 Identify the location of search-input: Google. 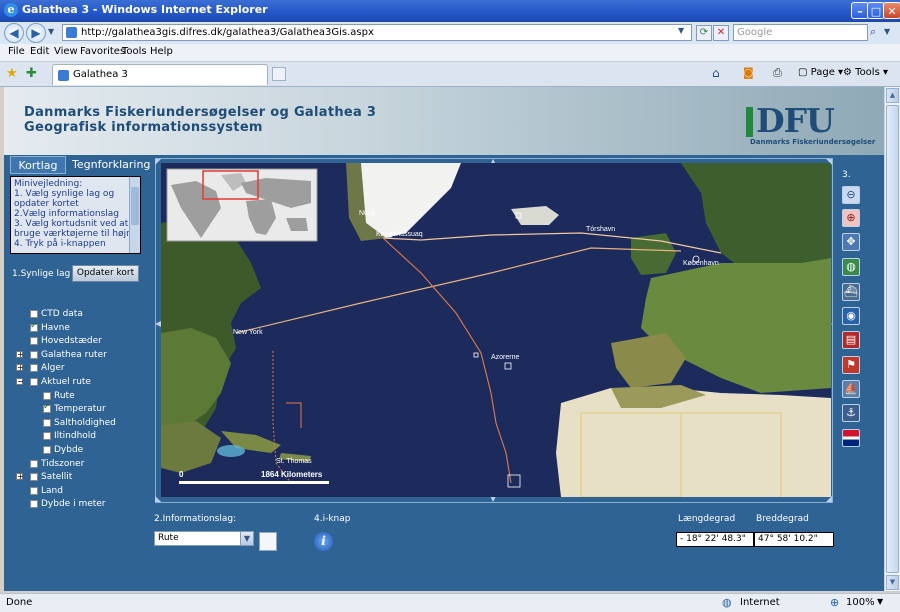
(800, 32).